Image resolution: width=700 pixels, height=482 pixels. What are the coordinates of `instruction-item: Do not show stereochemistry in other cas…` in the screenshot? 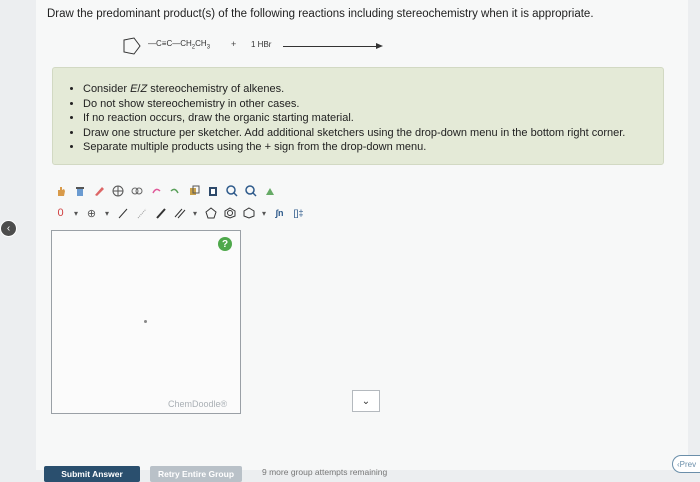 It's located at (373, 104).